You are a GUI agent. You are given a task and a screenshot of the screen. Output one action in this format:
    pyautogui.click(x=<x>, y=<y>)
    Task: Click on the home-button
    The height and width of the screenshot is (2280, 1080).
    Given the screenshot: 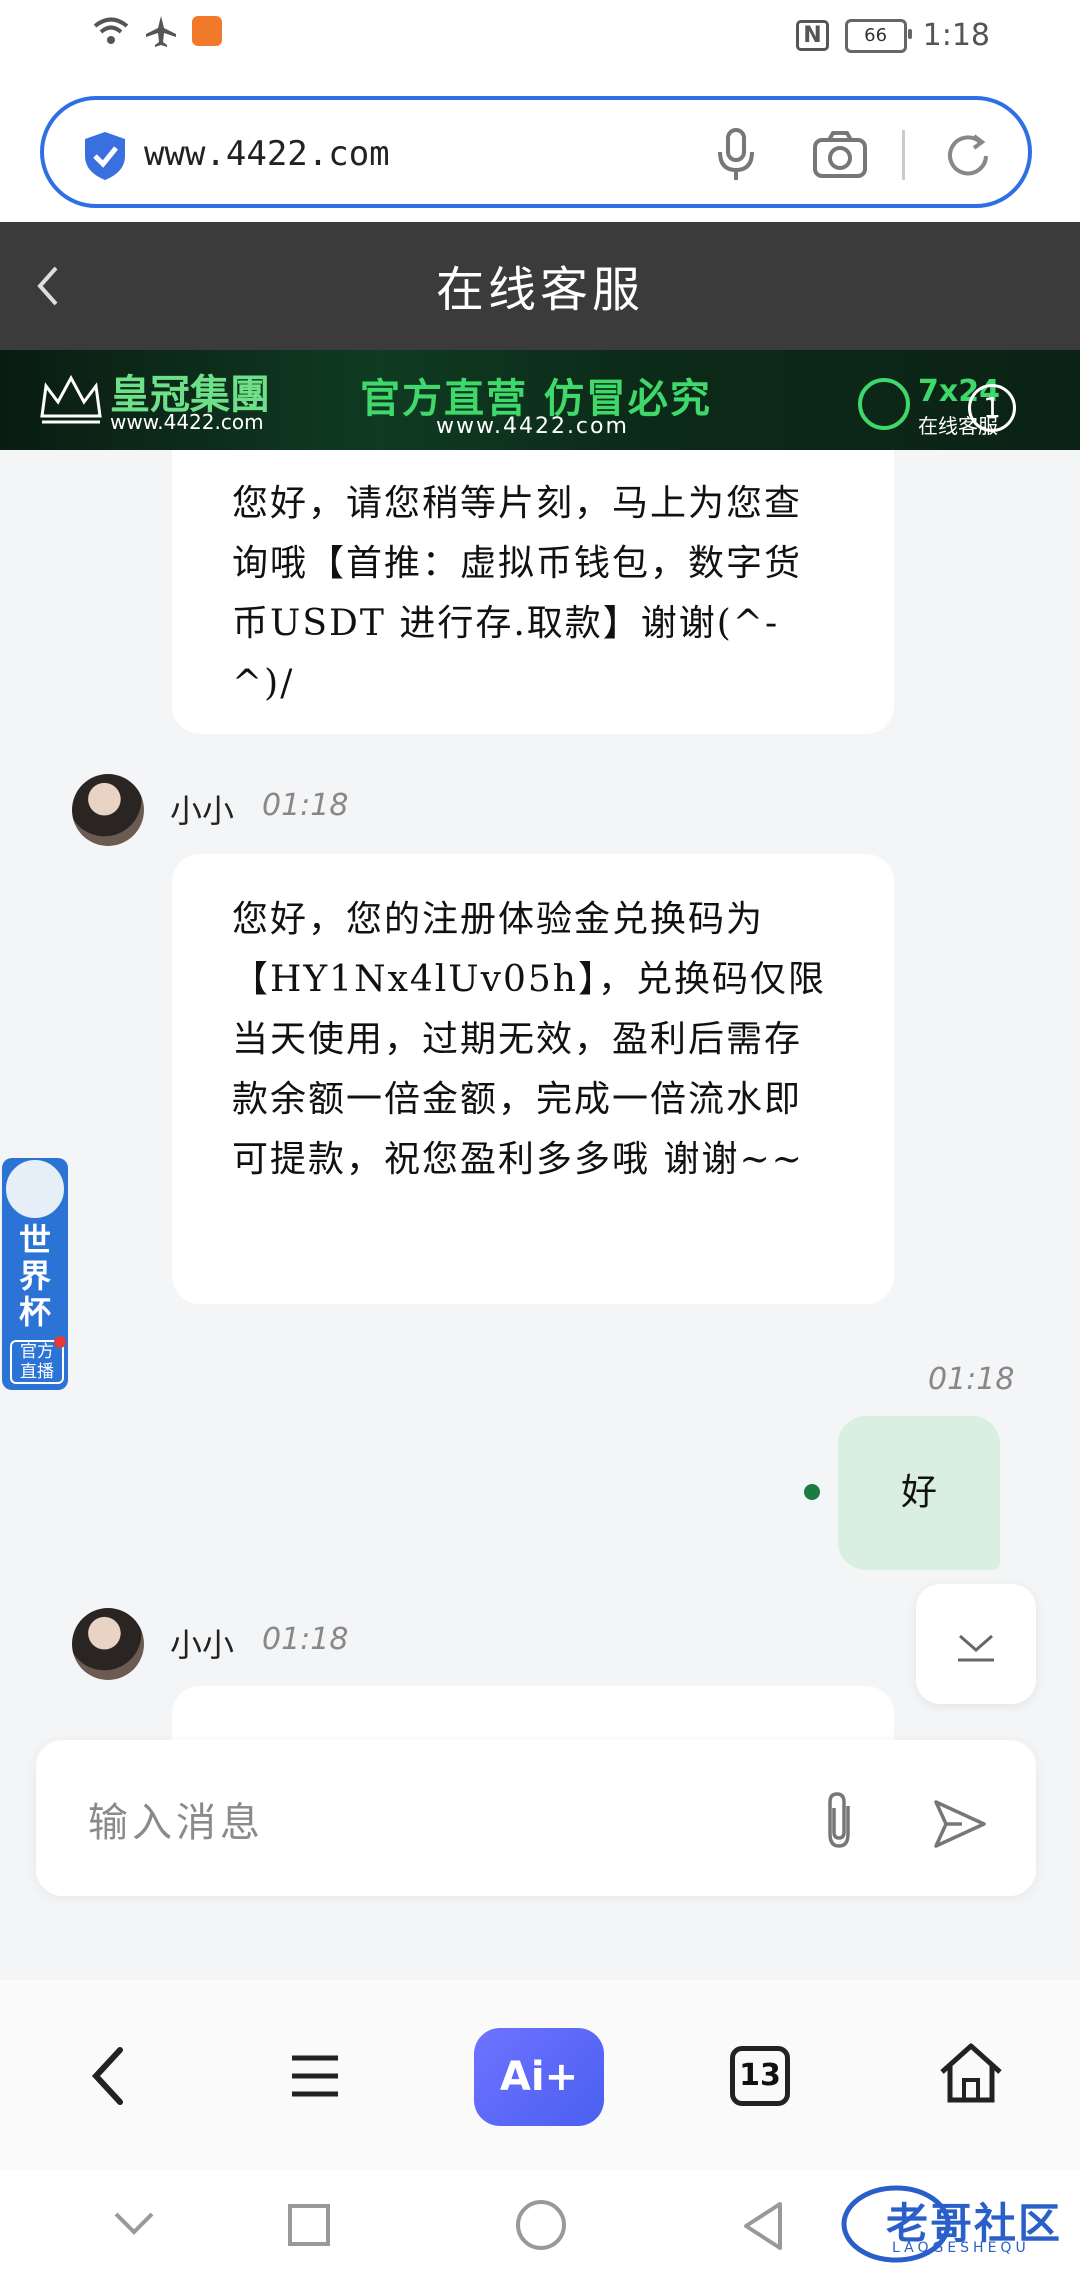 What is the action you would take?
    pyautogui.click(x=541, y=2225)
    